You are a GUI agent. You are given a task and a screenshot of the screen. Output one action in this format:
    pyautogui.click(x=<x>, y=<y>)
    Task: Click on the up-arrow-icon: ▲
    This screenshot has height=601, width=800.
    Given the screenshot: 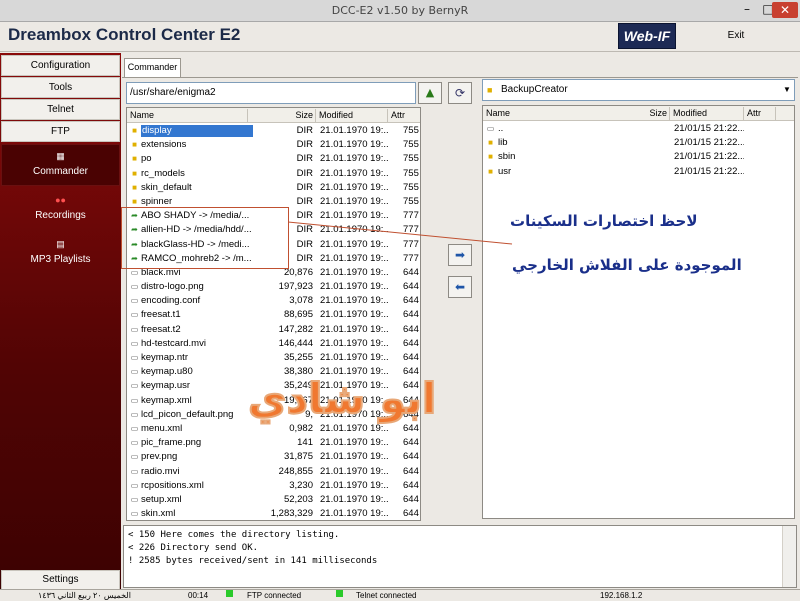 What is the action you would take?
    pyautogui.click(x=430, y=92)
    